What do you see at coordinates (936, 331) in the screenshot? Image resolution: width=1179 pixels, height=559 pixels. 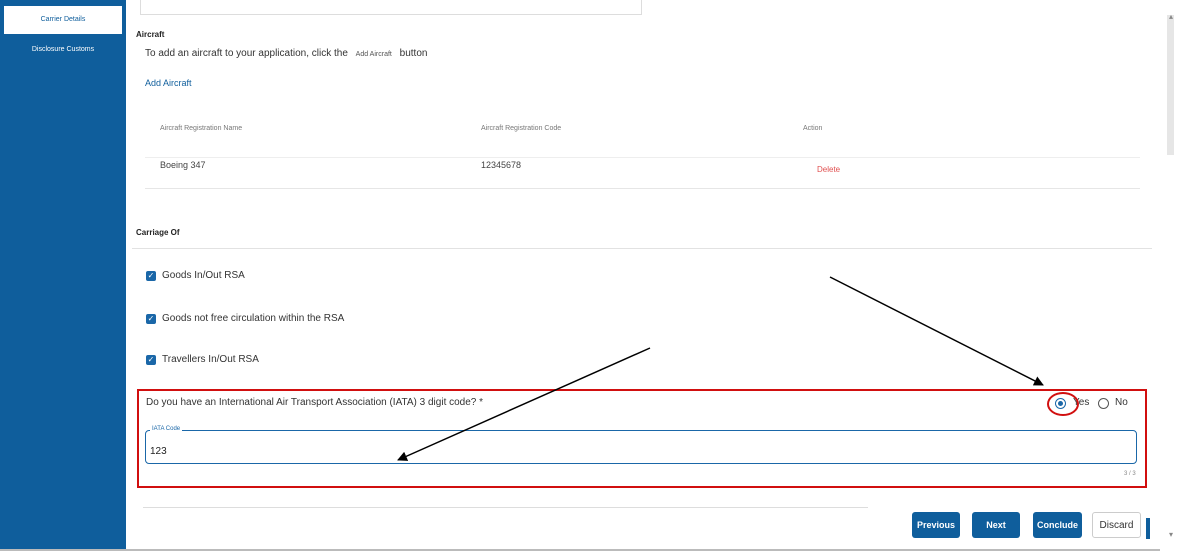 I see `arrow-to-yes-radio` at bounding box center [936, 331].